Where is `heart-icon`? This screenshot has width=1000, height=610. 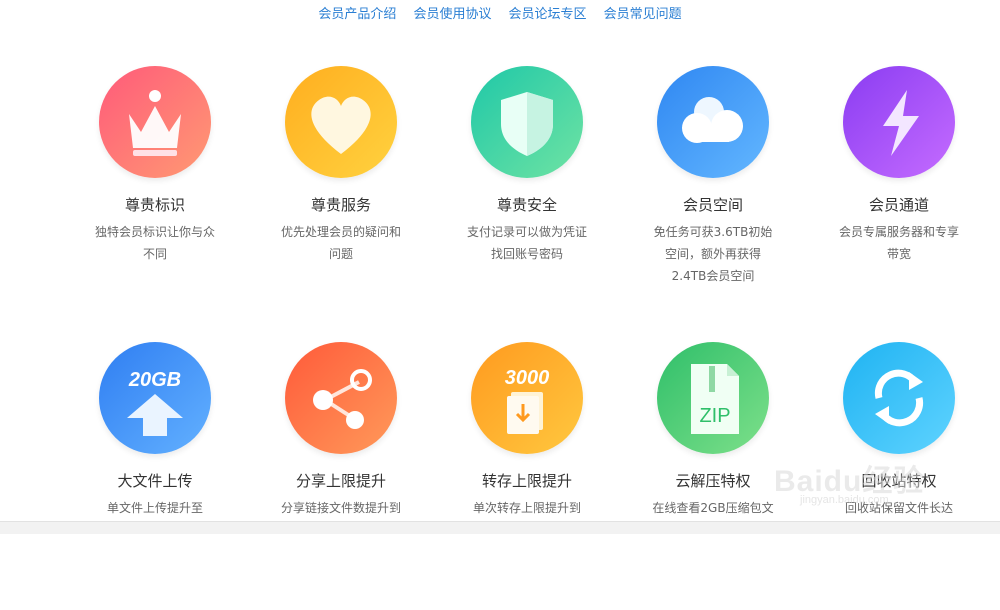
heart-icon is located at coordinates (341, 122).